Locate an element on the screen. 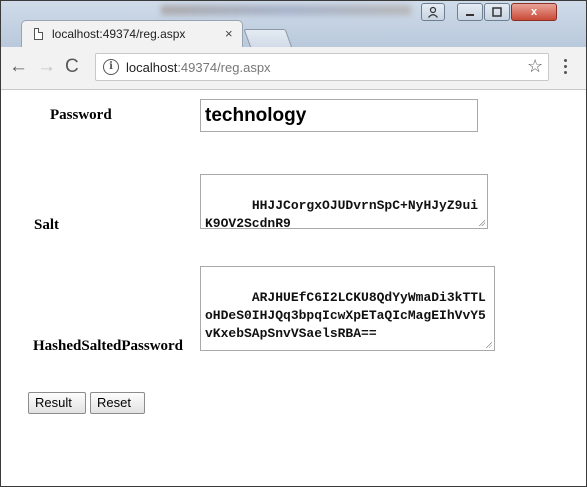  minimize-icon is located at coordinates (470, 15).